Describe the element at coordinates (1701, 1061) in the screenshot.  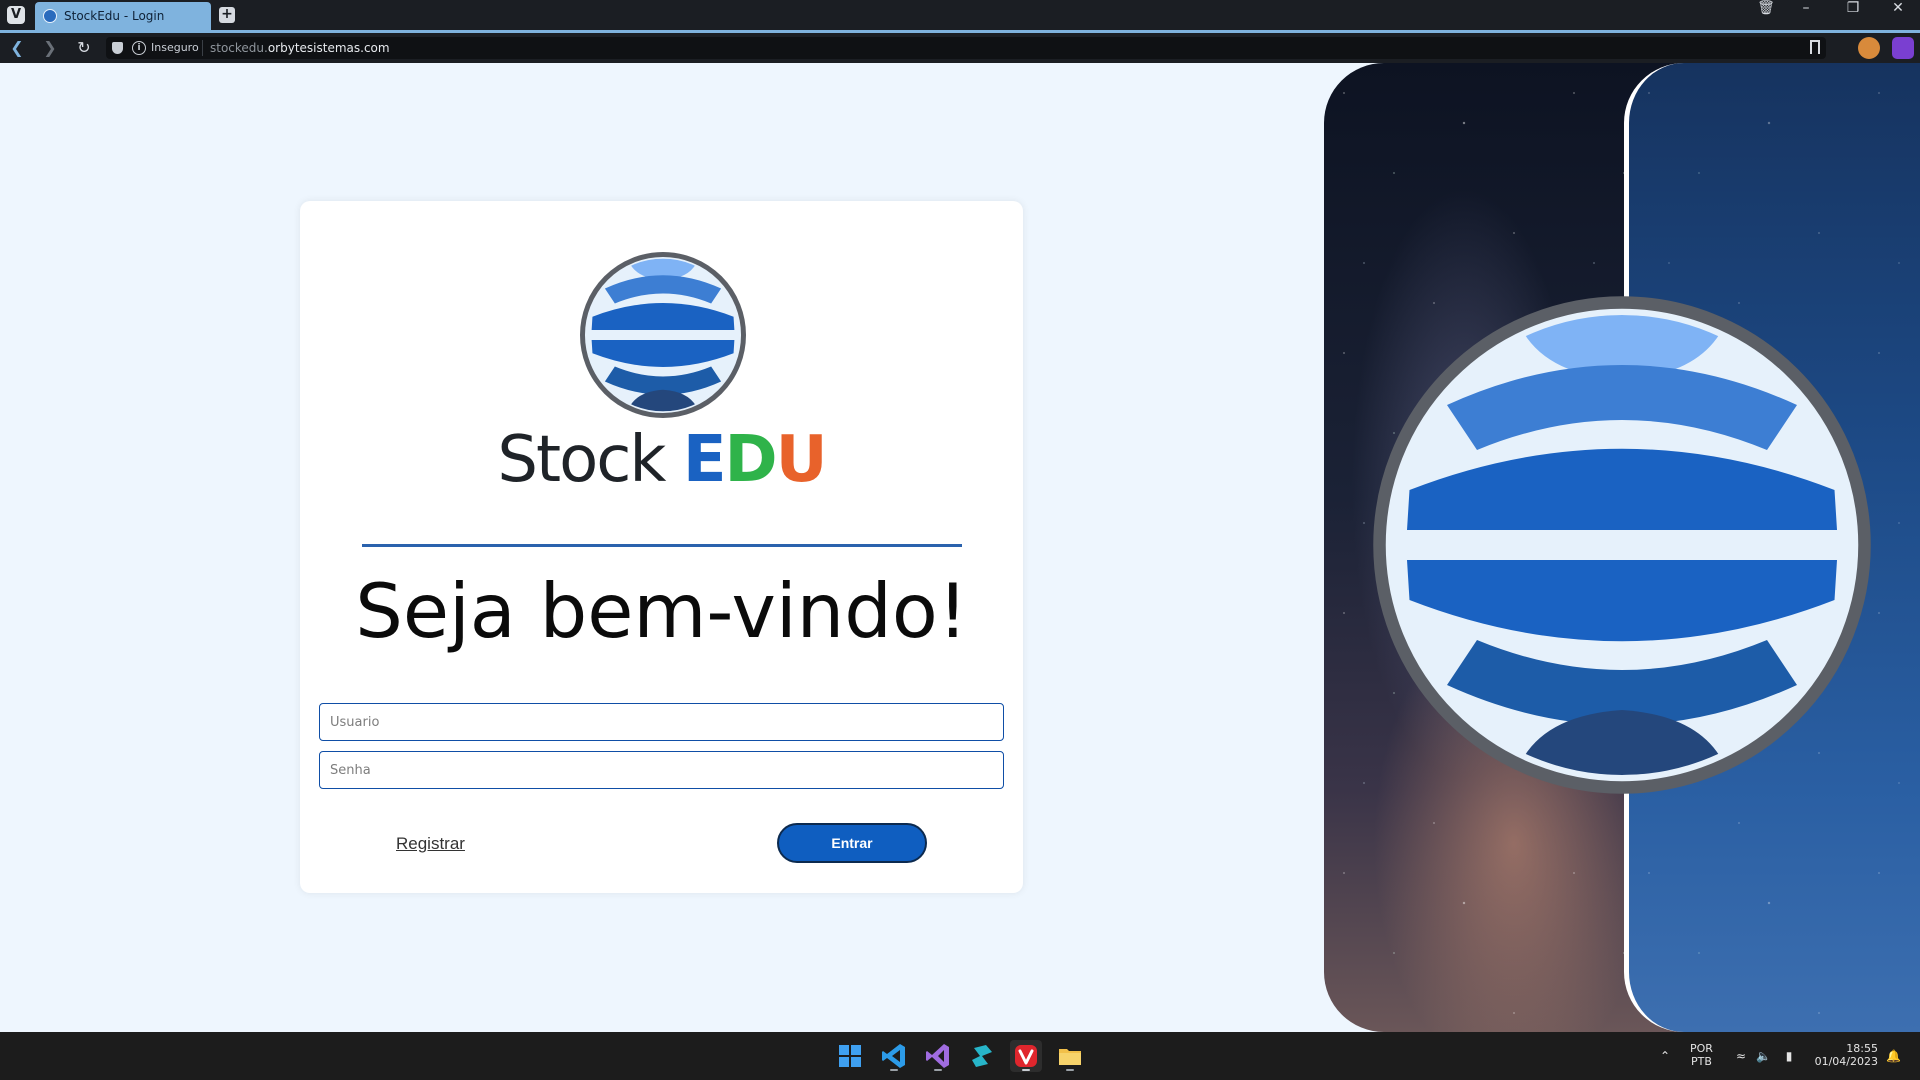
I see `keyboard-layout: PTB` at that location.